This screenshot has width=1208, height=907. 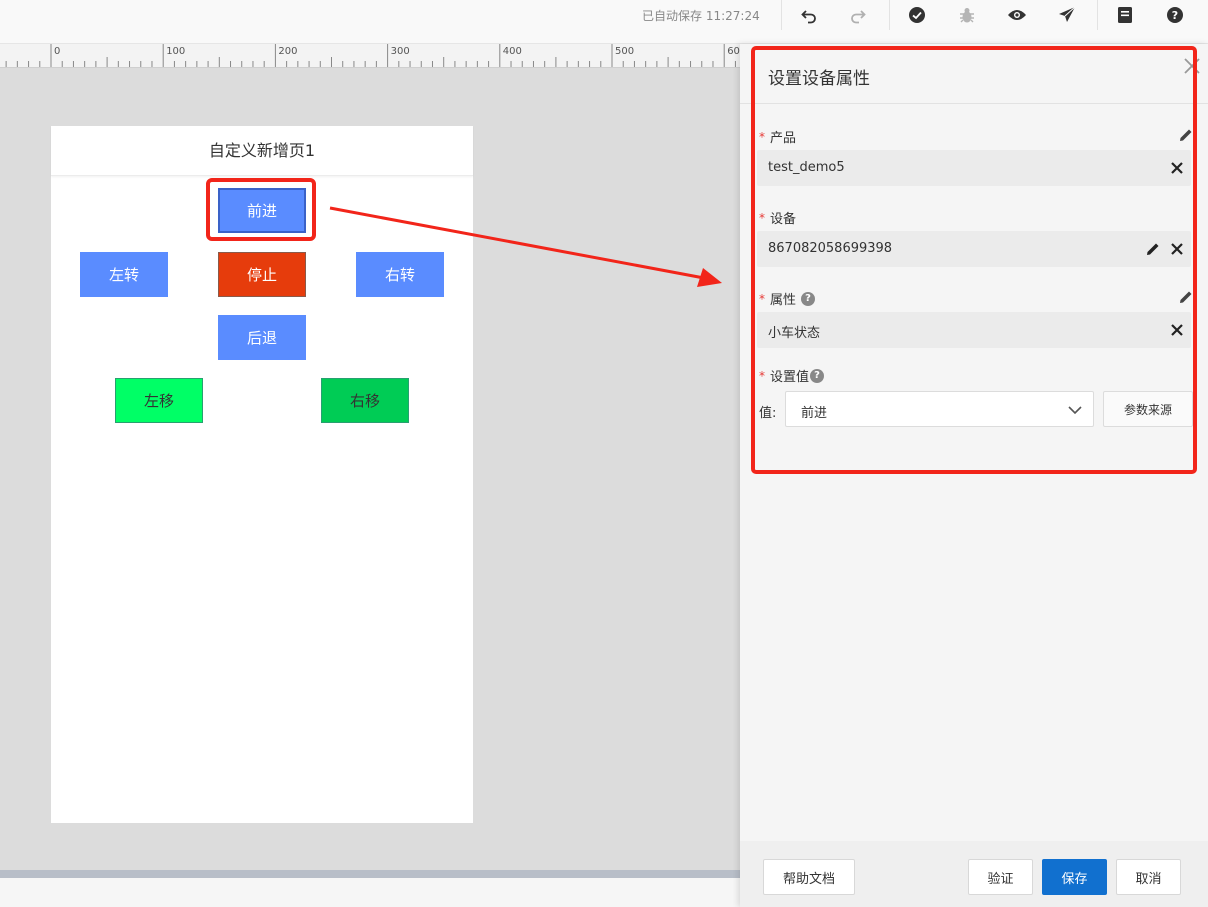 I want to click on product-field: test_demo5, so click(x=974, y=168).